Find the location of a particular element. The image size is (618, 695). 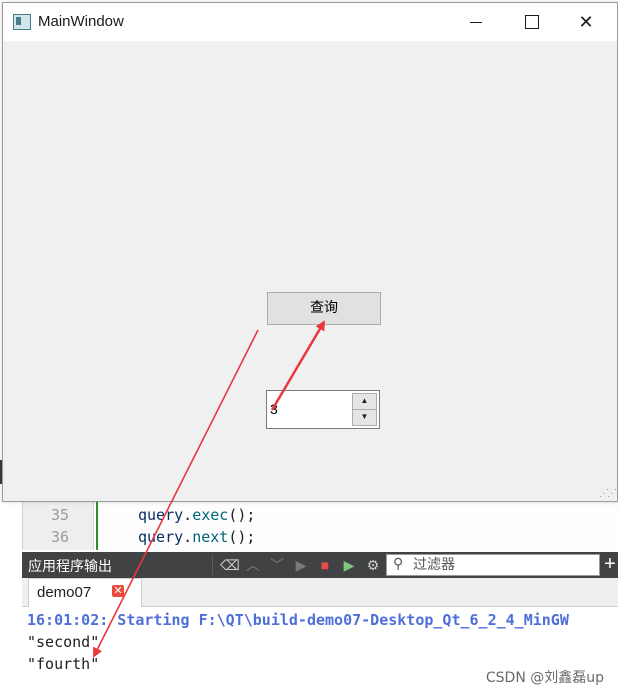

add-icon: + is located at coordinates (610, 565).